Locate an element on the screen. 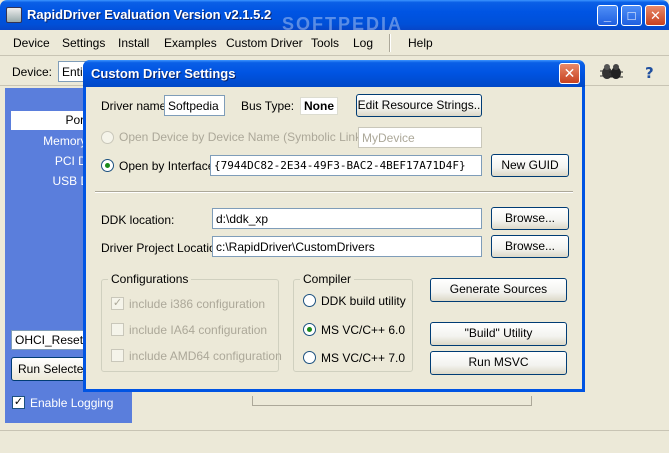 The image size is (669, 453). menu-settings: Settings is located at coordinates (83, 43).